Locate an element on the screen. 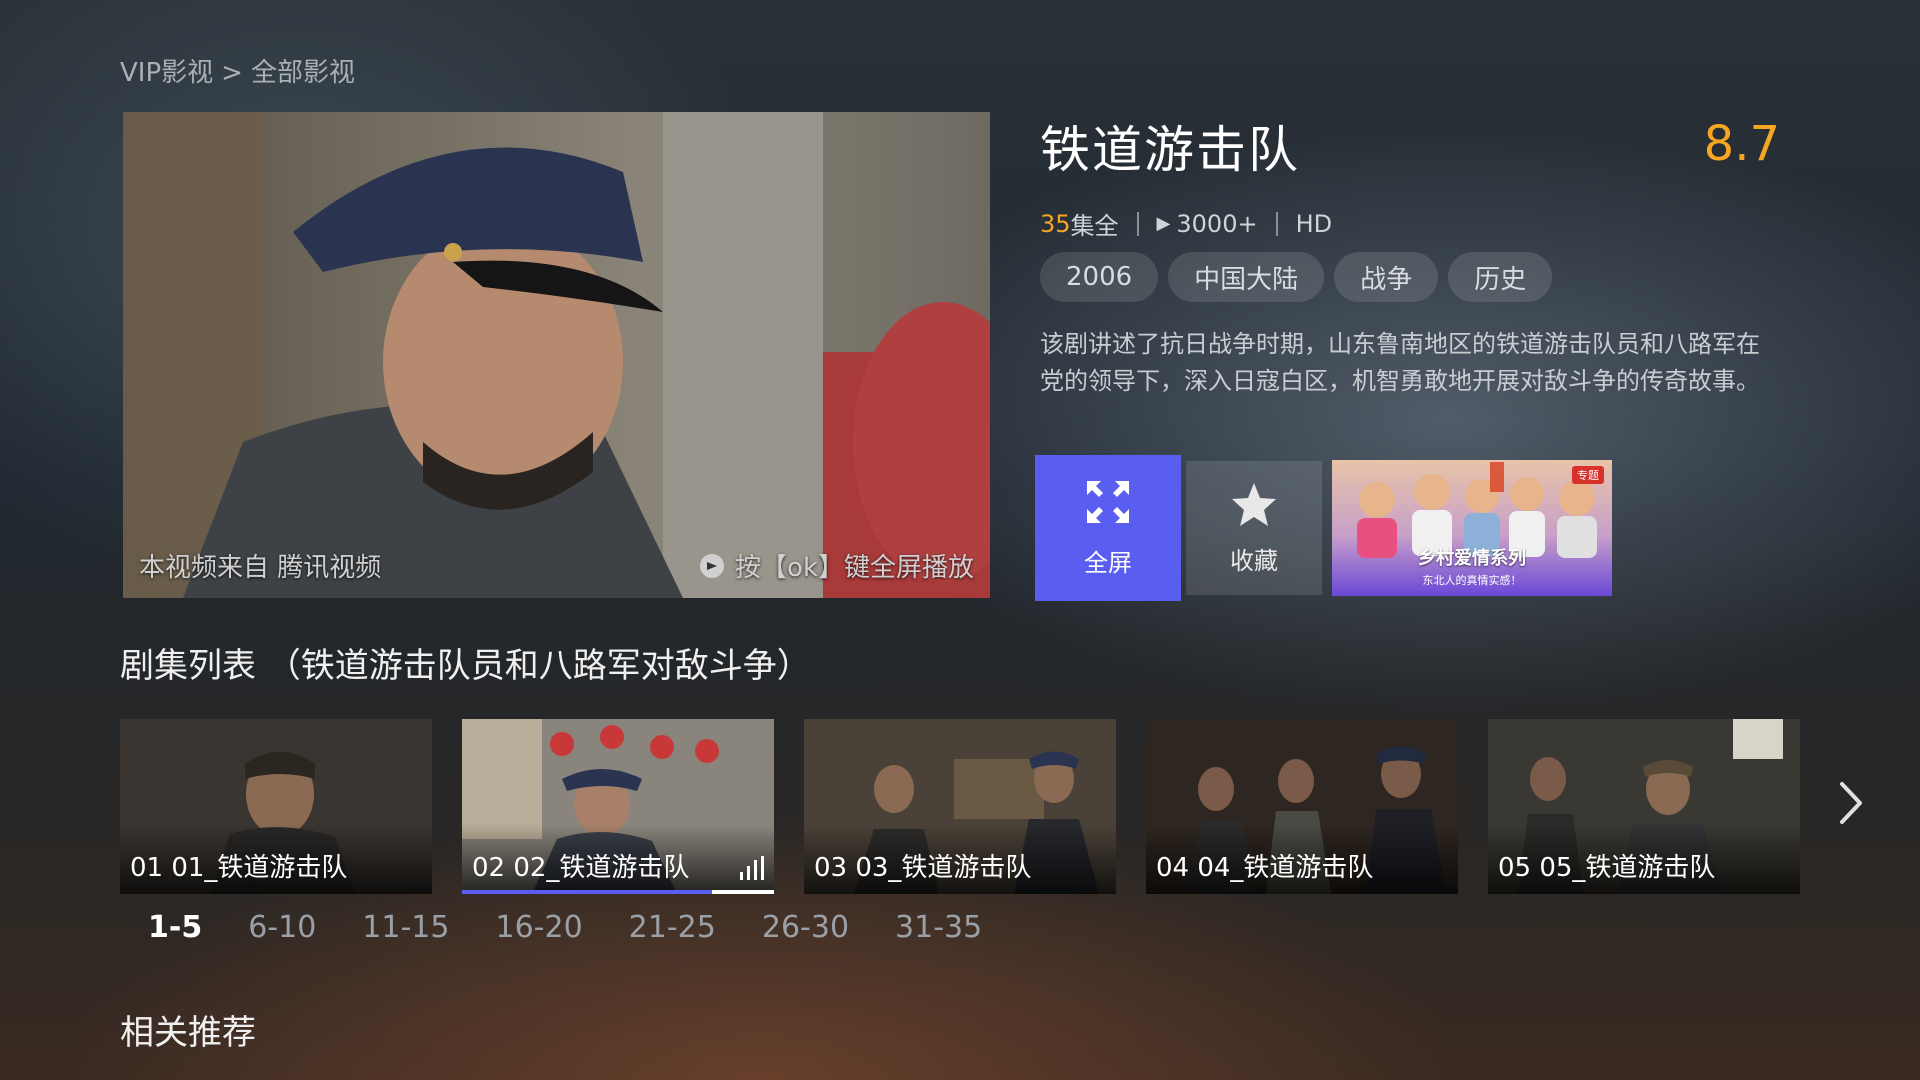 This screenshot has width=1920, height=1080. show-title: 铁道游击队 is located at coordinates (1170, 150).